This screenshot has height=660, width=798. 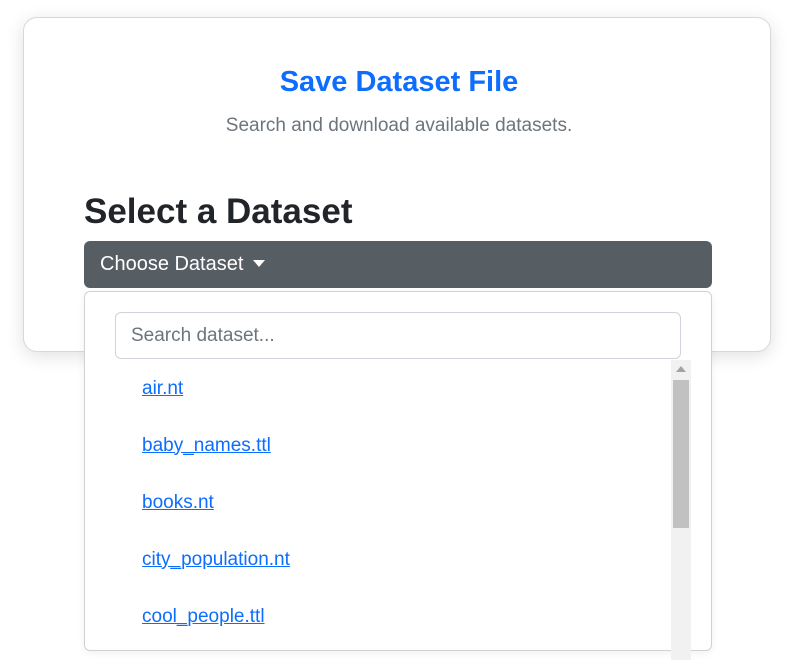 I want to click on list-item: city_population.nt, so click(x=403, y=559).